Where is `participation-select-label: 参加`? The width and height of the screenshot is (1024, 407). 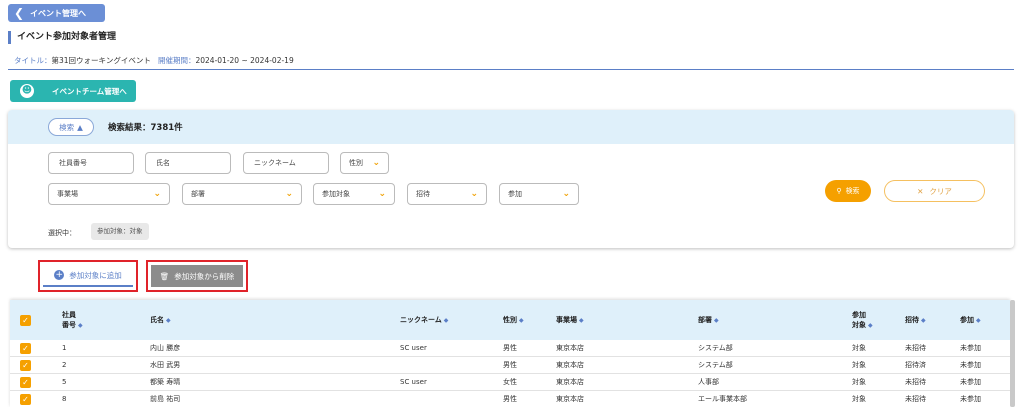
participation-select-label: 参加 is located at coordinates (515, 194).